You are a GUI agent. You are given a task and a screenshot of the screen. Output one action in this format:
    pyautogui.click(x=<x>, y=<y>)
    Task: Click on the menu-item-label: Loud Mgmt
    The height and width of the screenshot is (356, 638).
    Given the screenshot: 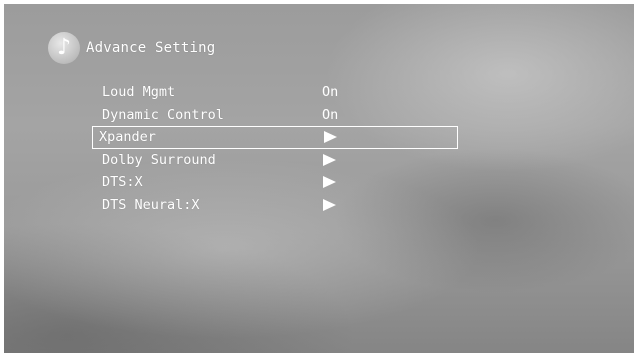 What is the action you would take?
    pyautogui.click(x=139, y=92)
    